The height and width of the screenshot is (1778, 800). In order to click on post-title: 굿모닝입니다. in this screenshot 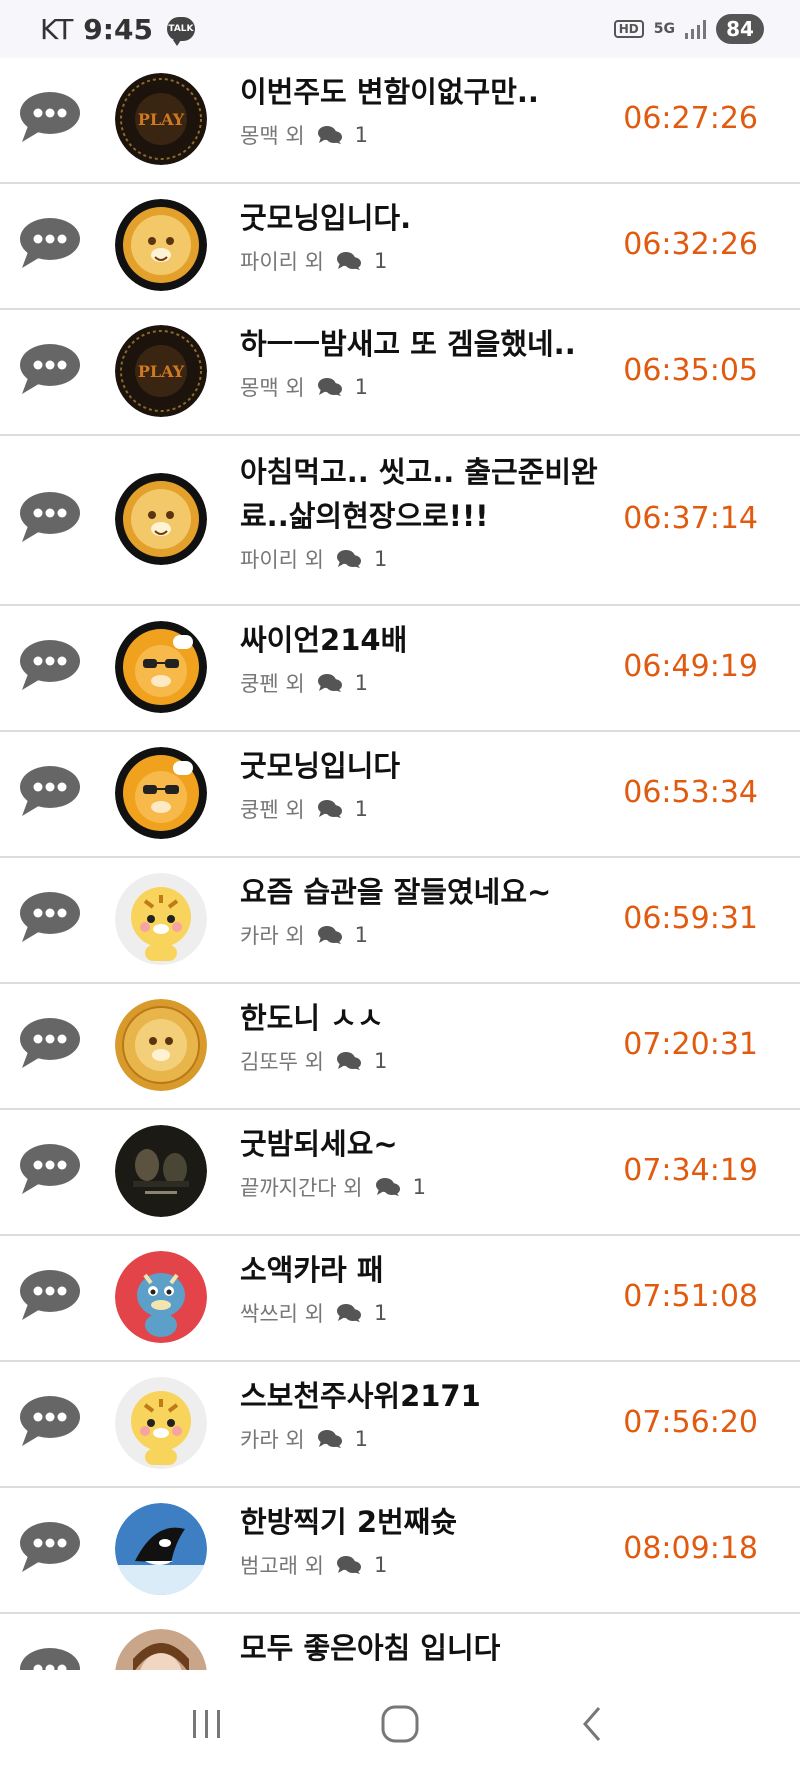, I will do `click(430, 218)`.